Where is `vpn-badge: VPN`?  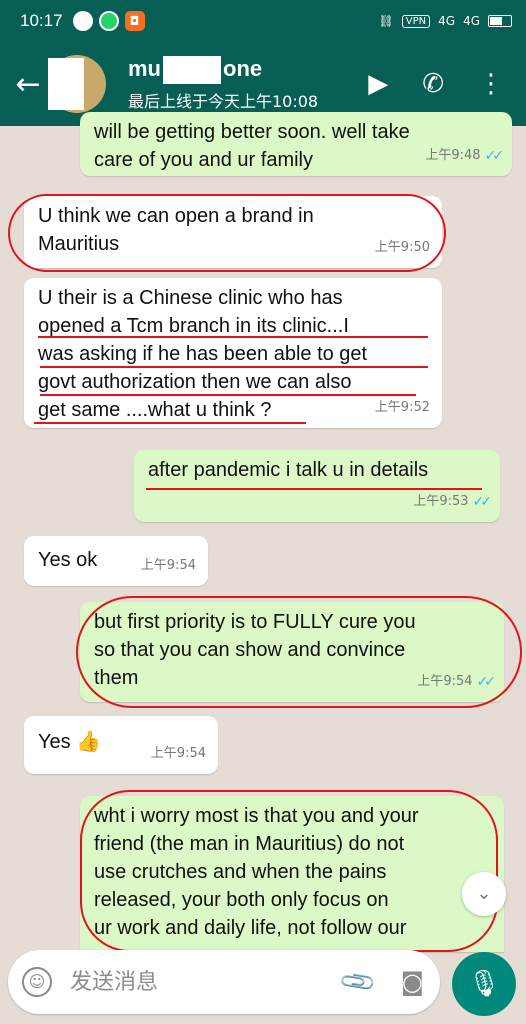 vpn-badge: VPN is located at coordinates (416, 21).